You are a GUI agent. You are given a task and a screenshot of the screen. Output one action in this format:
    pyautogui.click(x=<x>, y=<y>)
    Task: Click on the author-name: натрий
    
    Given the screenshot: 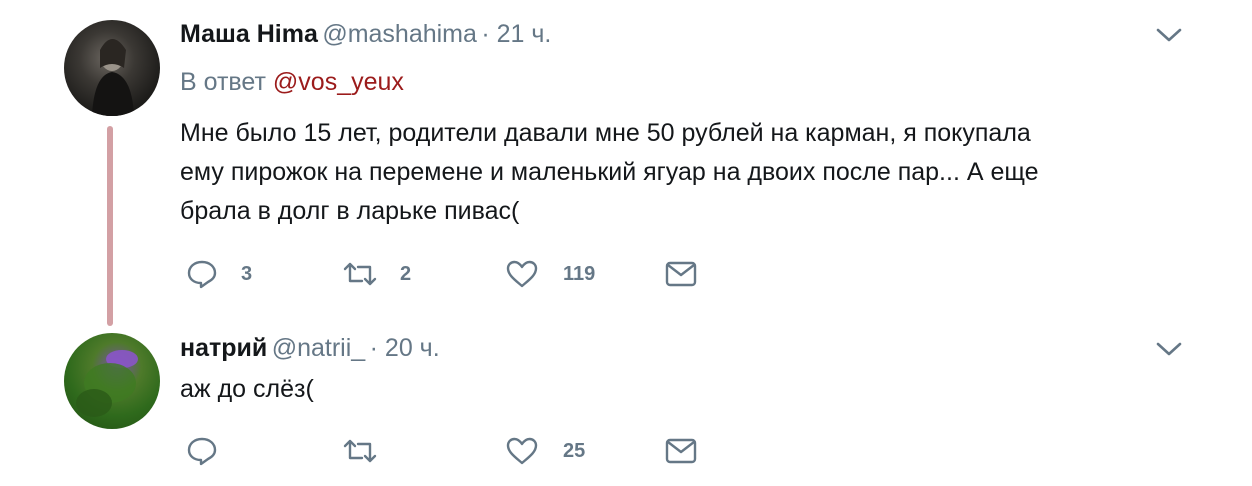 What is the action you would take?
    pyautogui.click(x=223, y=348)
    